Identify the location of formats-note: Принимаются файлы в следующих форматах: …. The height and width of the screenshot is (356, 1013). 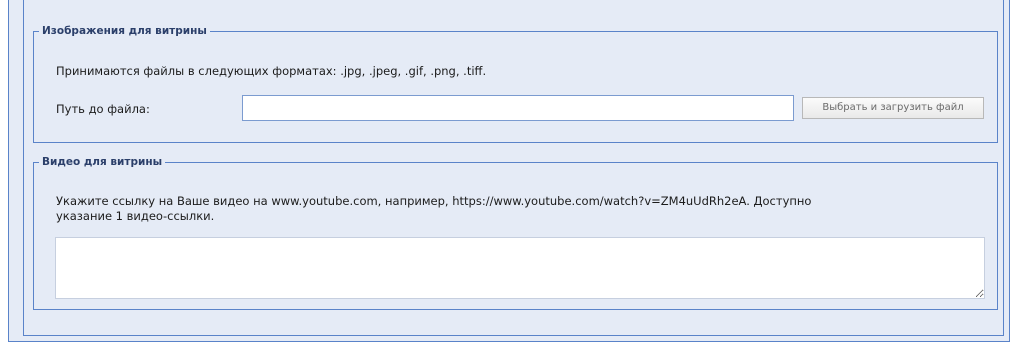
(271, 71).